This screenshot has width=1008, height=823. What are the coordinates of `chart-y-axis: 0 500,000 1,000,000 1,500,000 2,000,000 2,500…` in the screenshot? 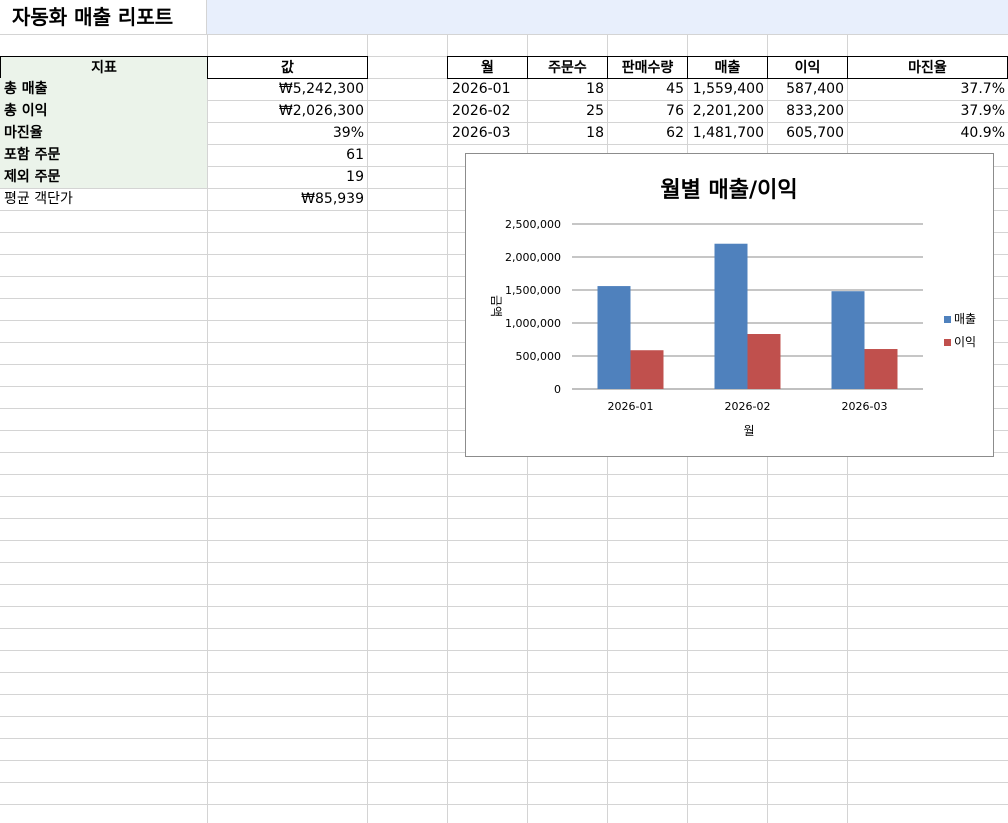 It's located at (533, 307).